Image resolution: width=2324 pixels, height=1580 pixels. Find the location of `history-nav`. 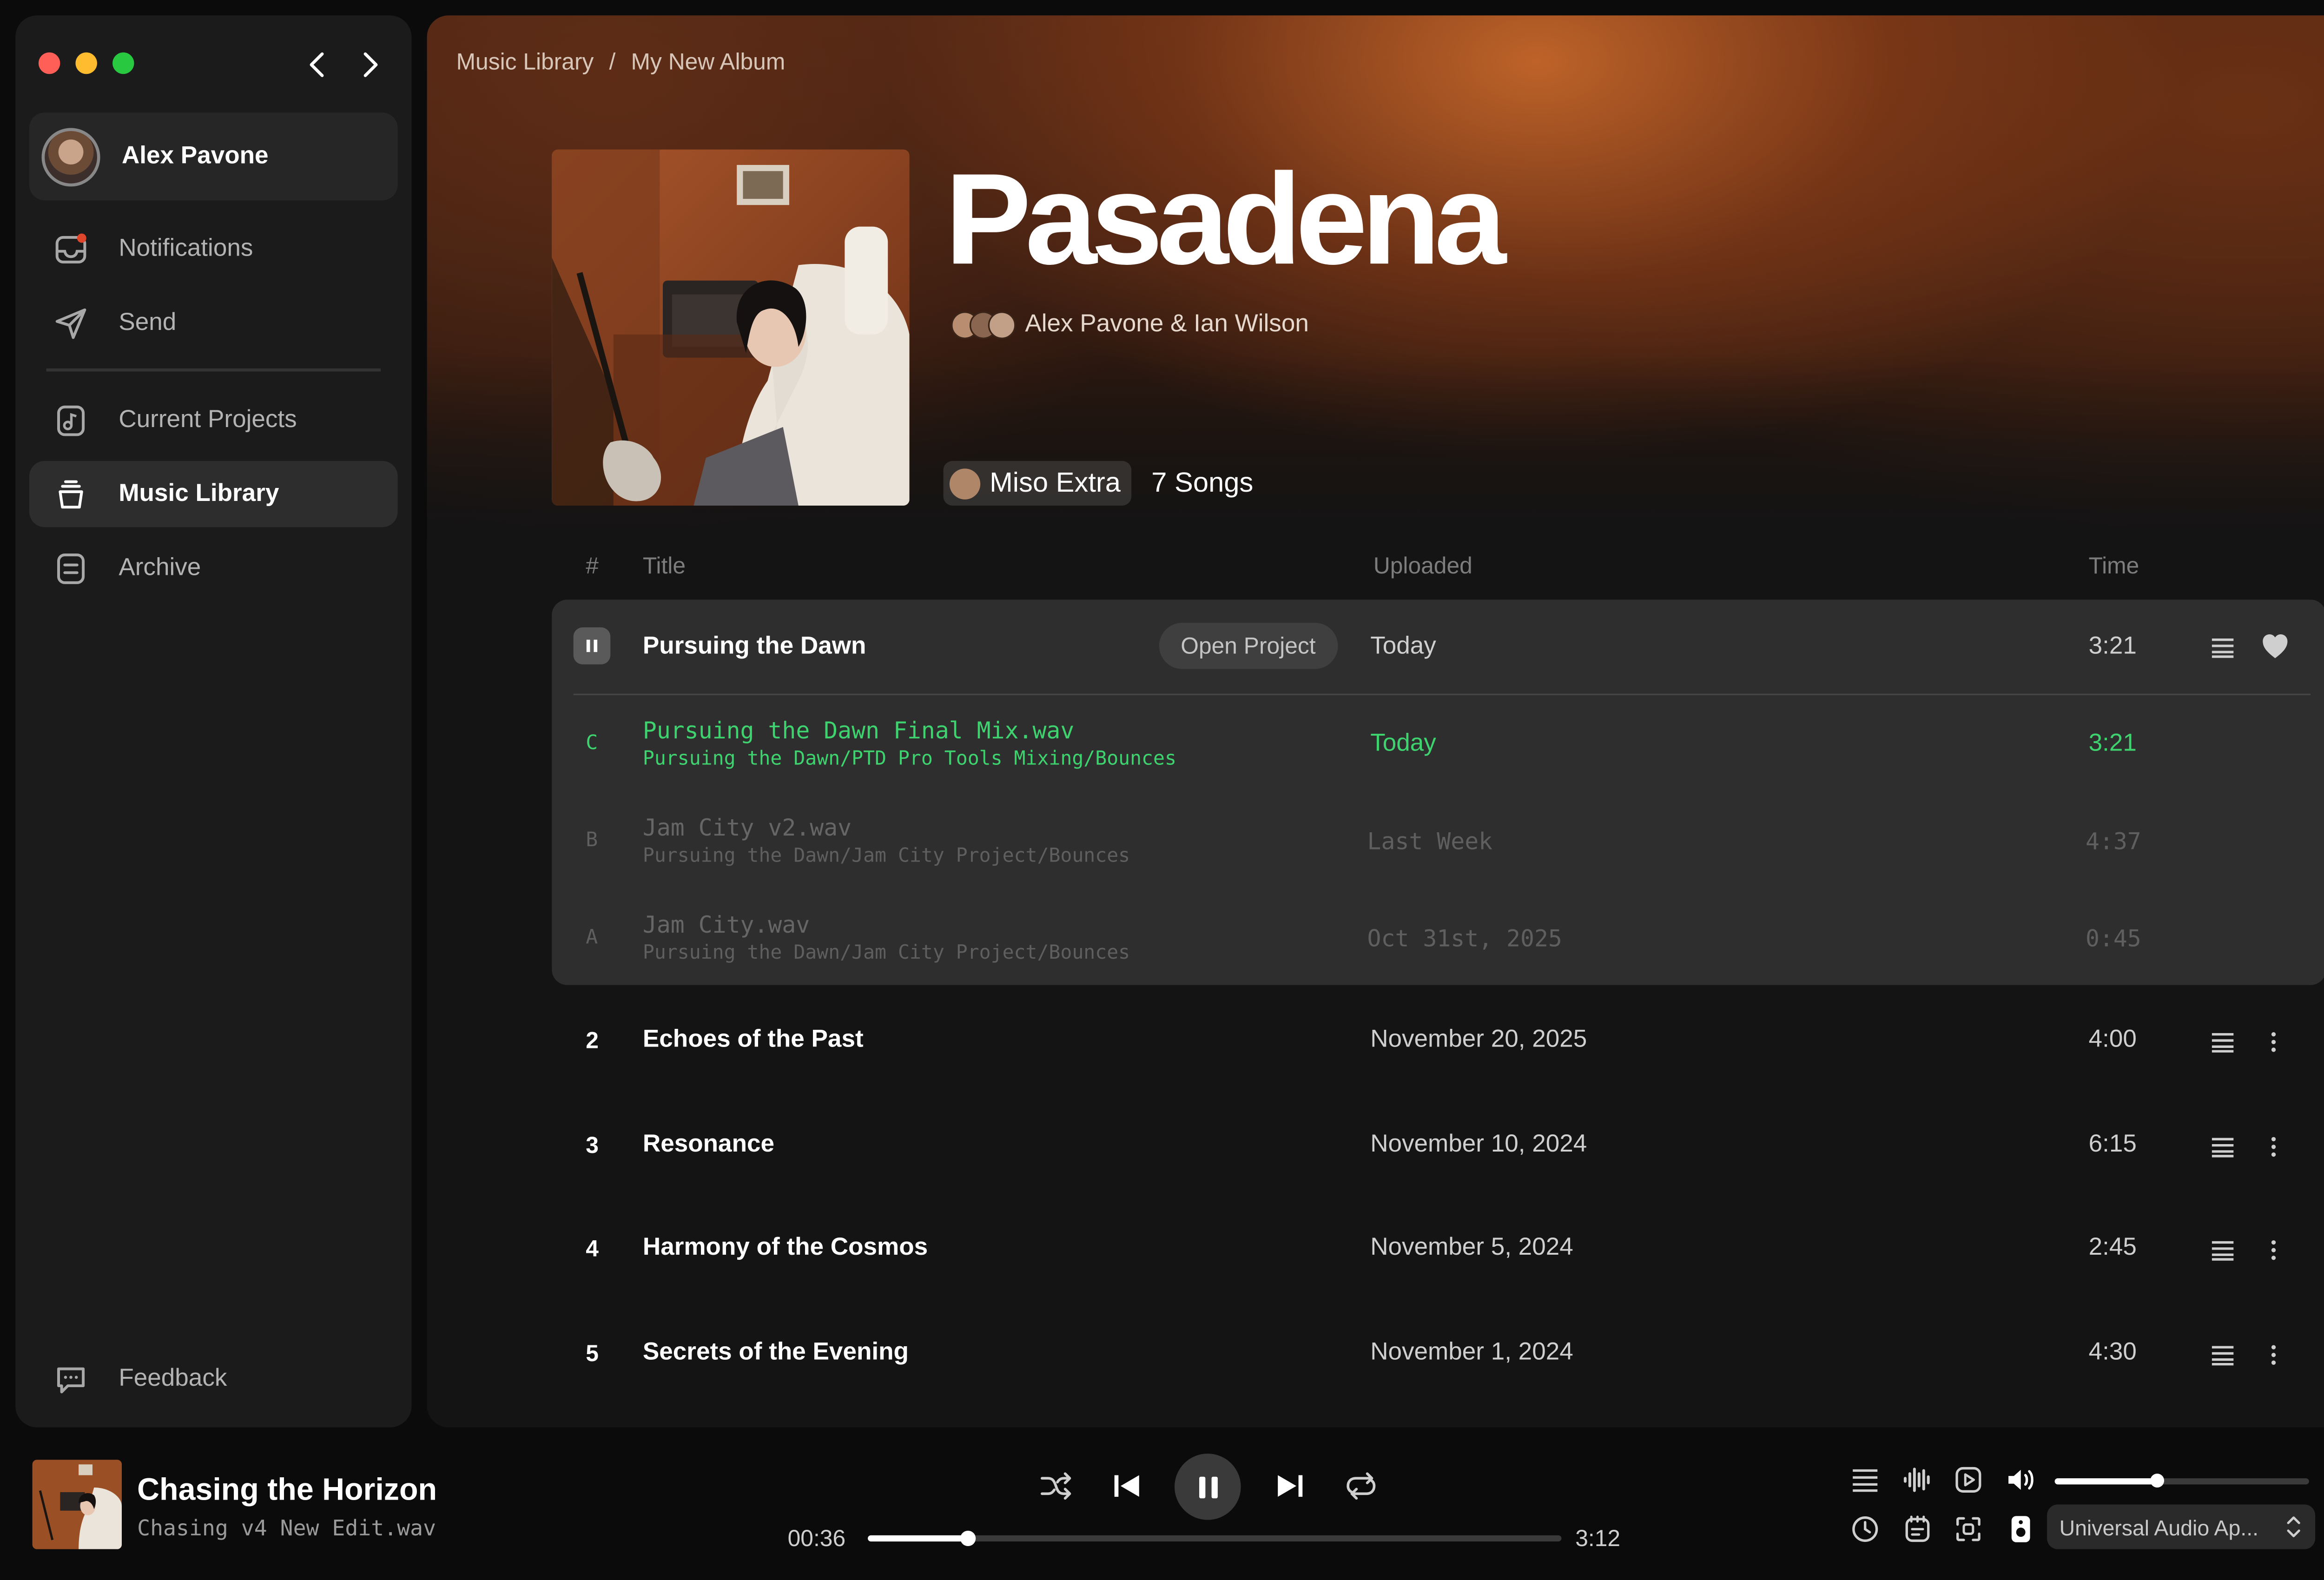

history-nav is located at coordinates (343, 64).